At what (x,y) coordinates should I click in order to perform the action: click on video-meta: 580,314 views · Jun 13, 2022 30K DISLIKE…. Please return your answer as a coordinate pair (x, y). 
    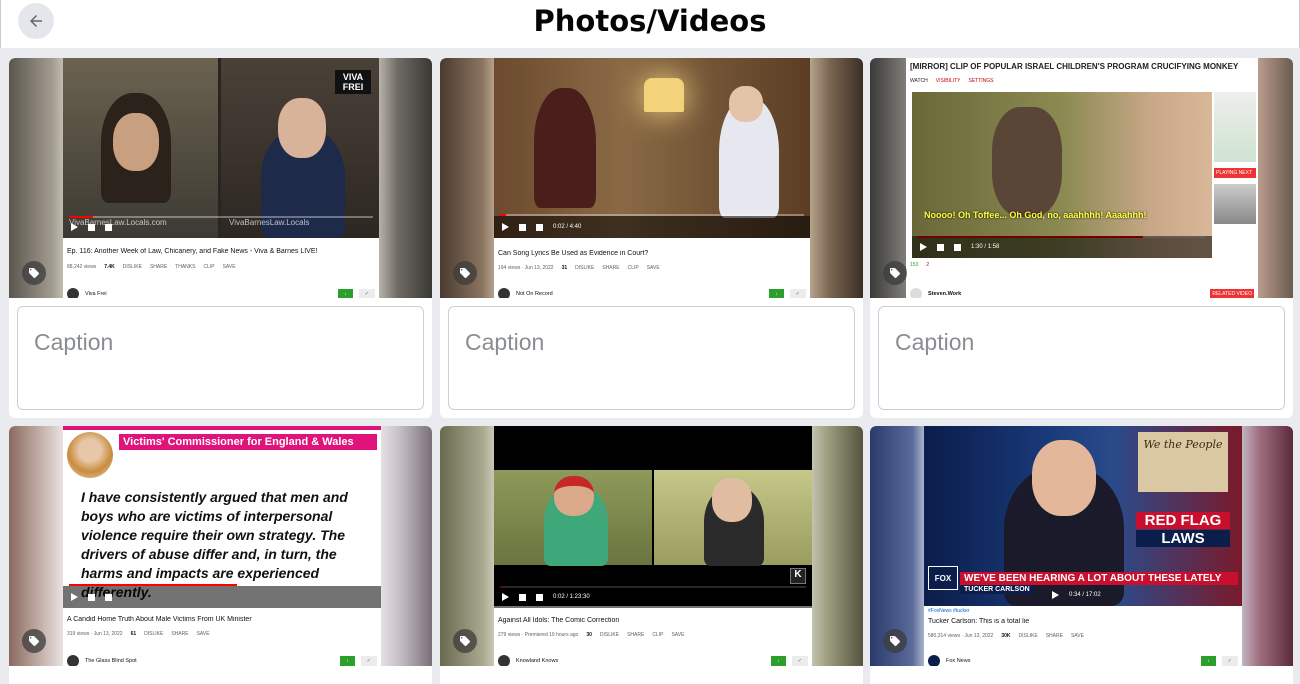
    Looking at the image, I should click on (1083, 636).